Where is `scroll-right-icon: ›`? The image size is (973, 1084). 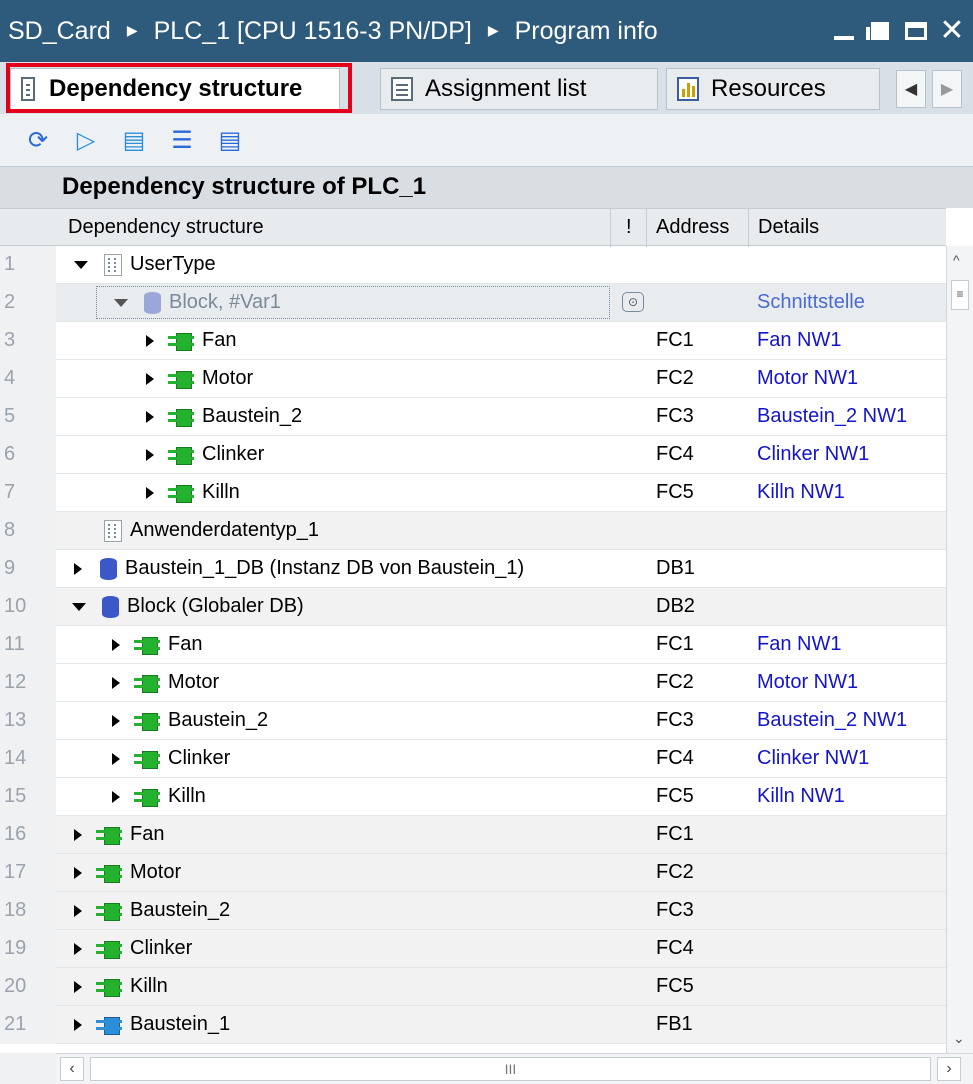
scroll-right-icon: › is located at coordinates (949, 1069).